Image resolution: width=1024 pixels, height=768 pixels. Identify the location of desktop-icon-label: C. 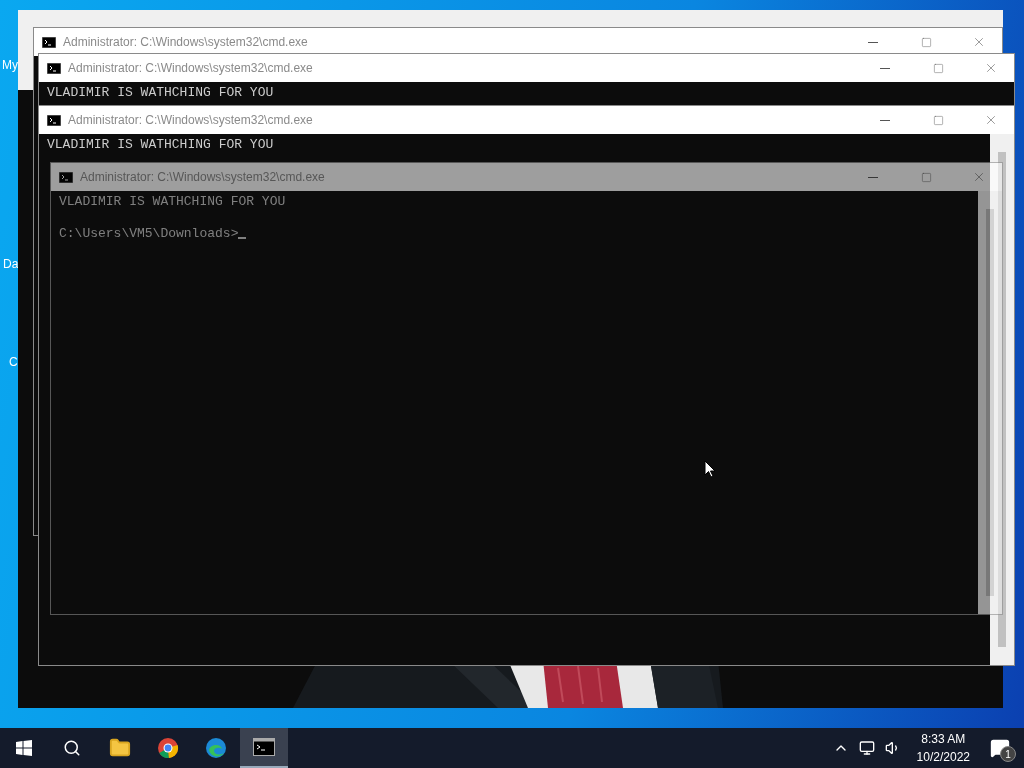
(13, 362).